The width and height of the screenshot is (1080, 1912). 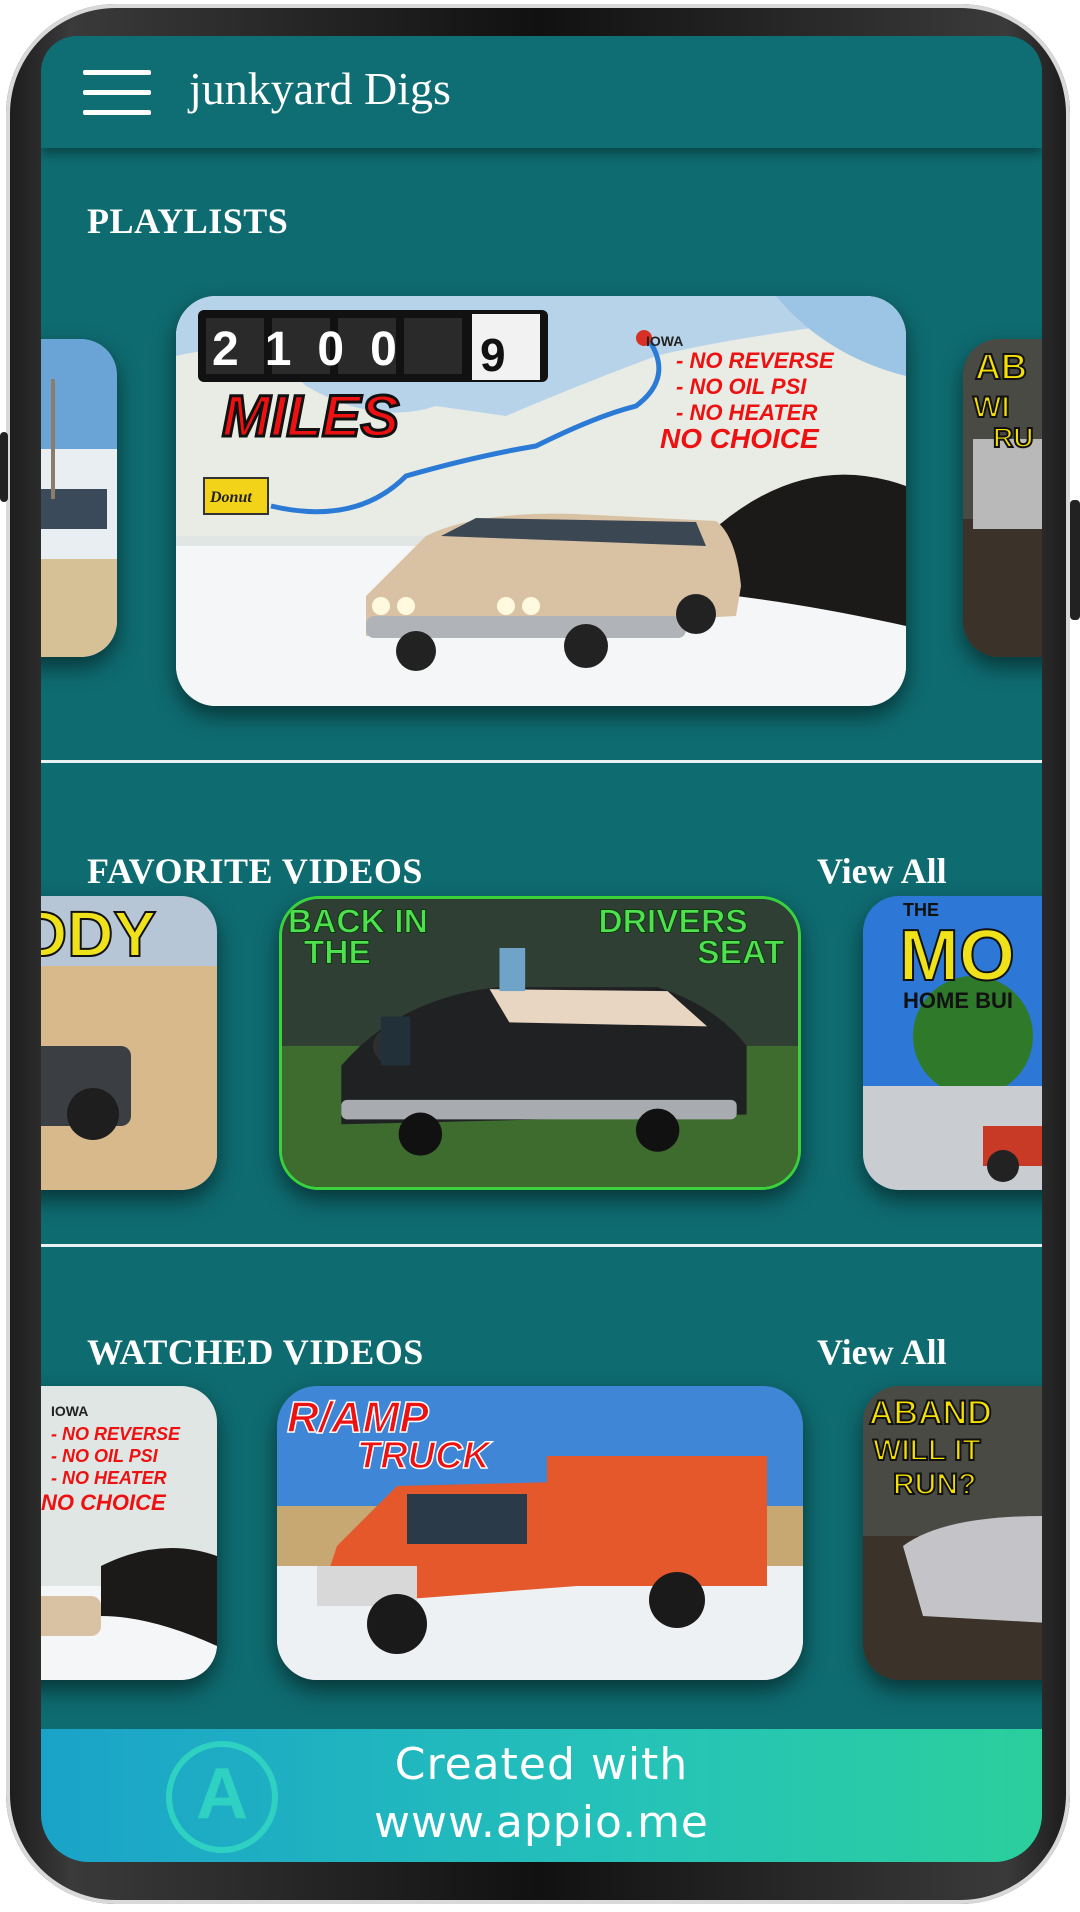 What do you see at coordinates (741, 953) in the screenshot?
I see `svg-text: SEAT` at bounding box center [741, 953].